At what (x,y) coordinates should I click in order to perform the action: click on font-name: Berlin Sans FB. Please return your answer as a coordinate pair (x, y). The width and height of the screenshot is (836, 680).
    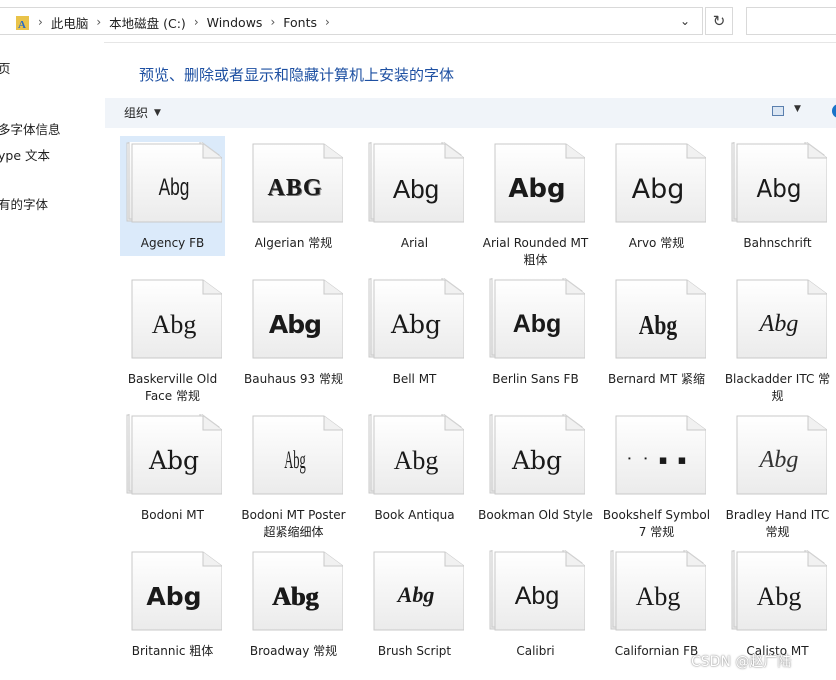
    Looking at the image, I should click on (535, 379).